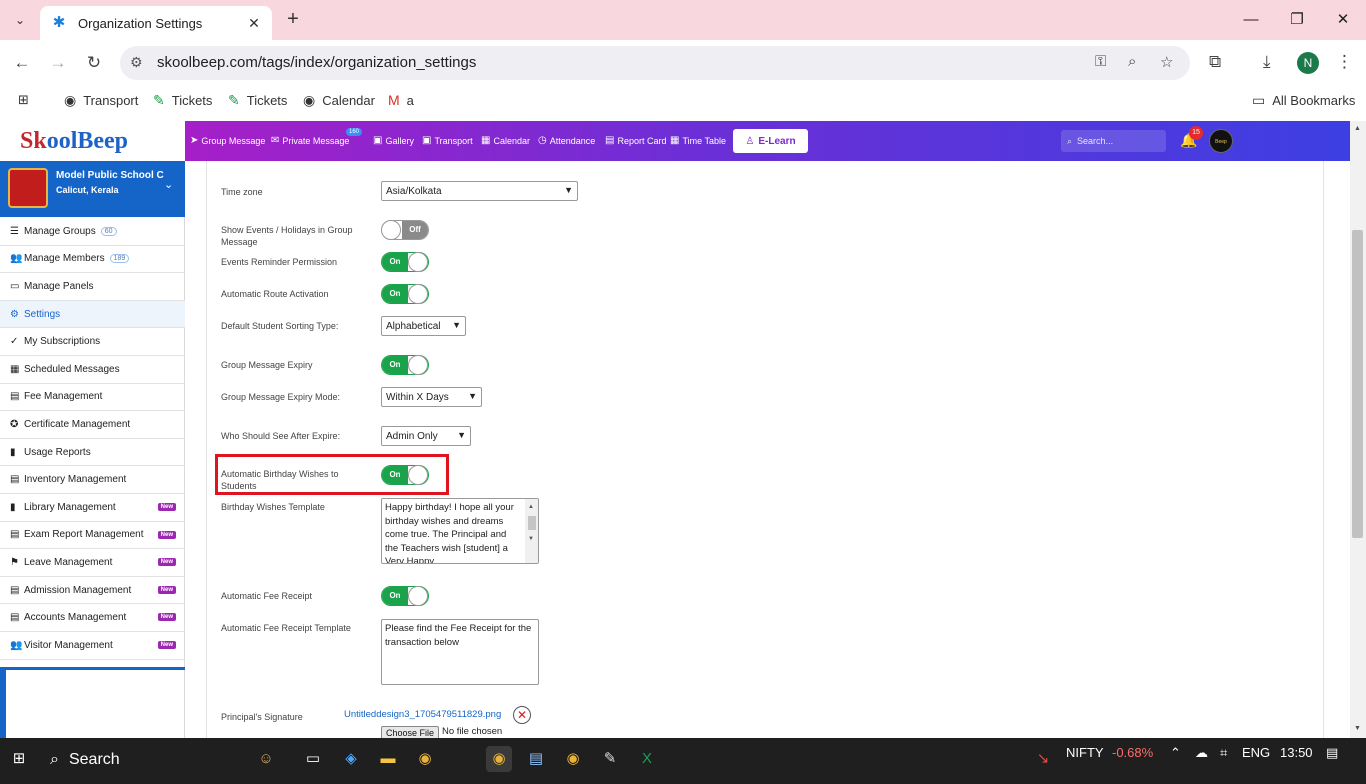  Describe the element at coordinates (770, 141) in the screenshot. I see `elearn-button: ♙ E-Learn` at that location.